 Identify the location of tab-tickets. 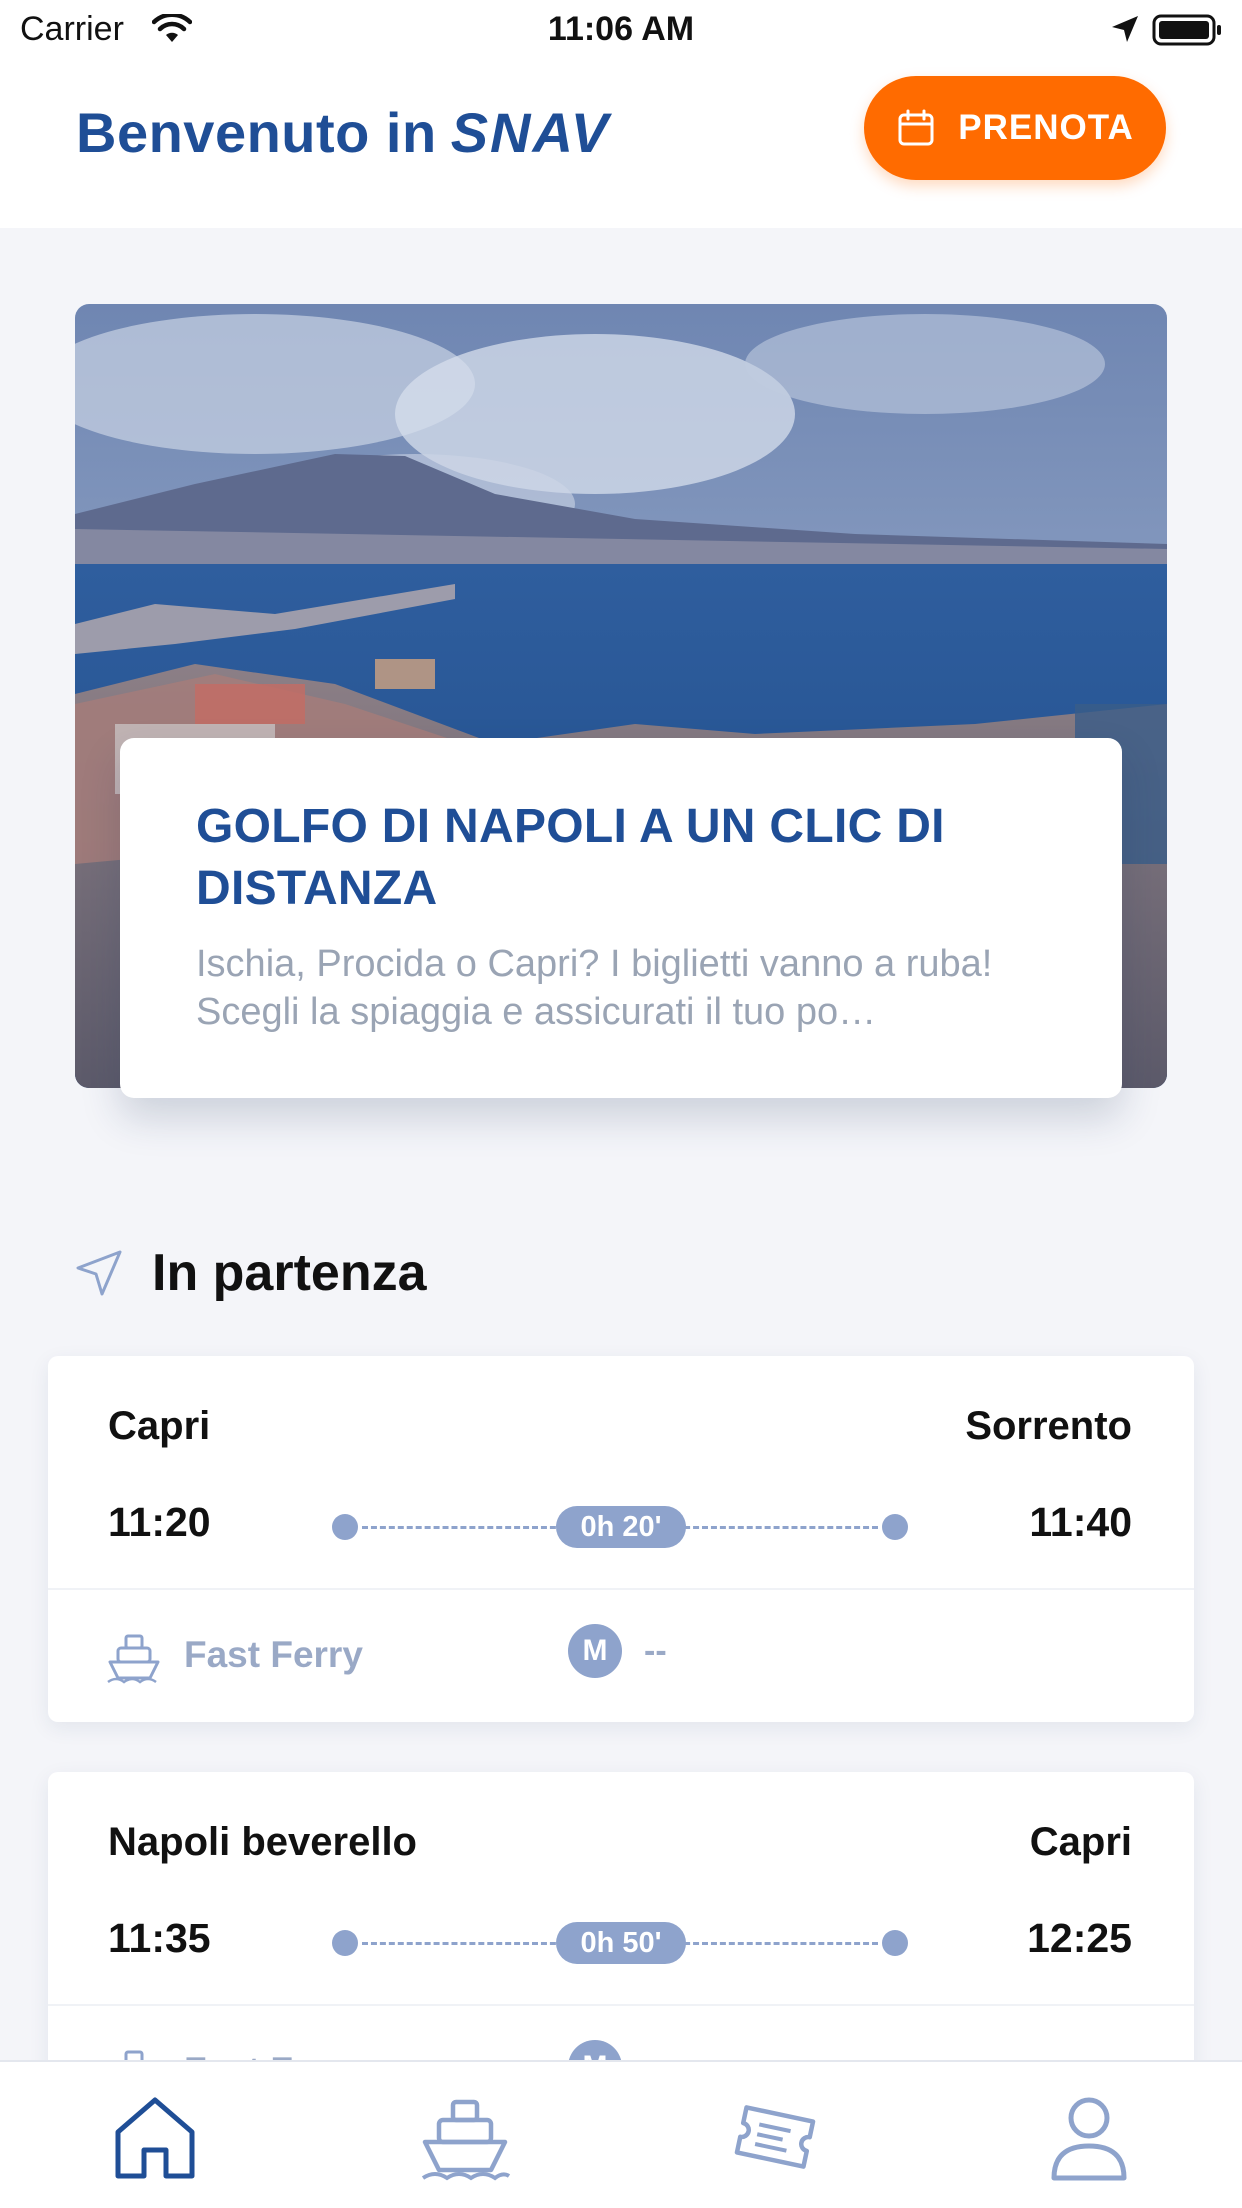
(775, 2142).